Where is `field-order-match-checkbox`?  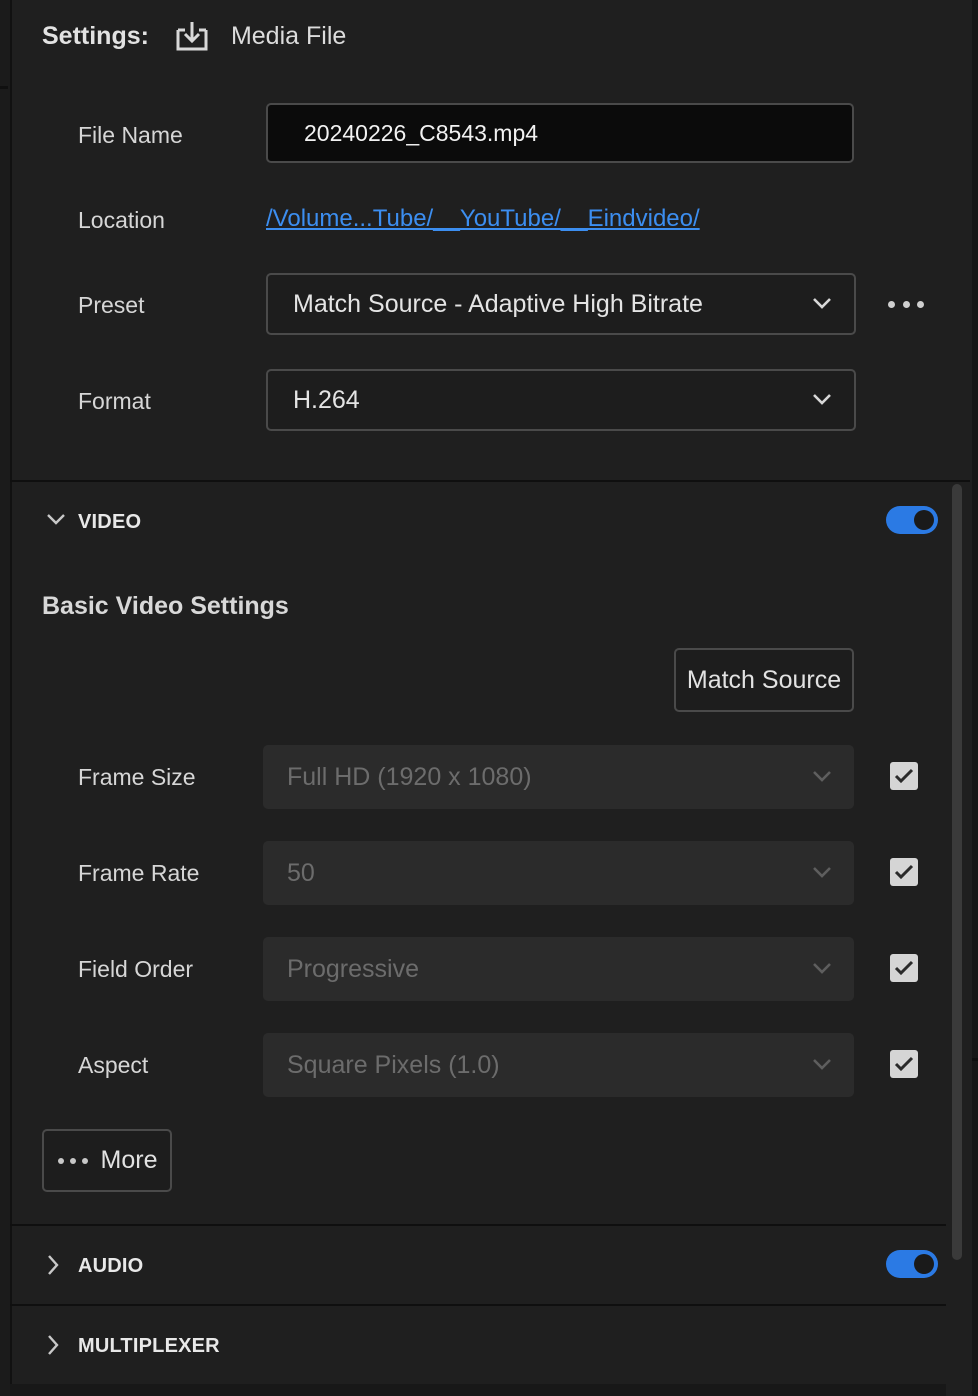 field-order-match-checkbox is located at coordinates (904, 968).